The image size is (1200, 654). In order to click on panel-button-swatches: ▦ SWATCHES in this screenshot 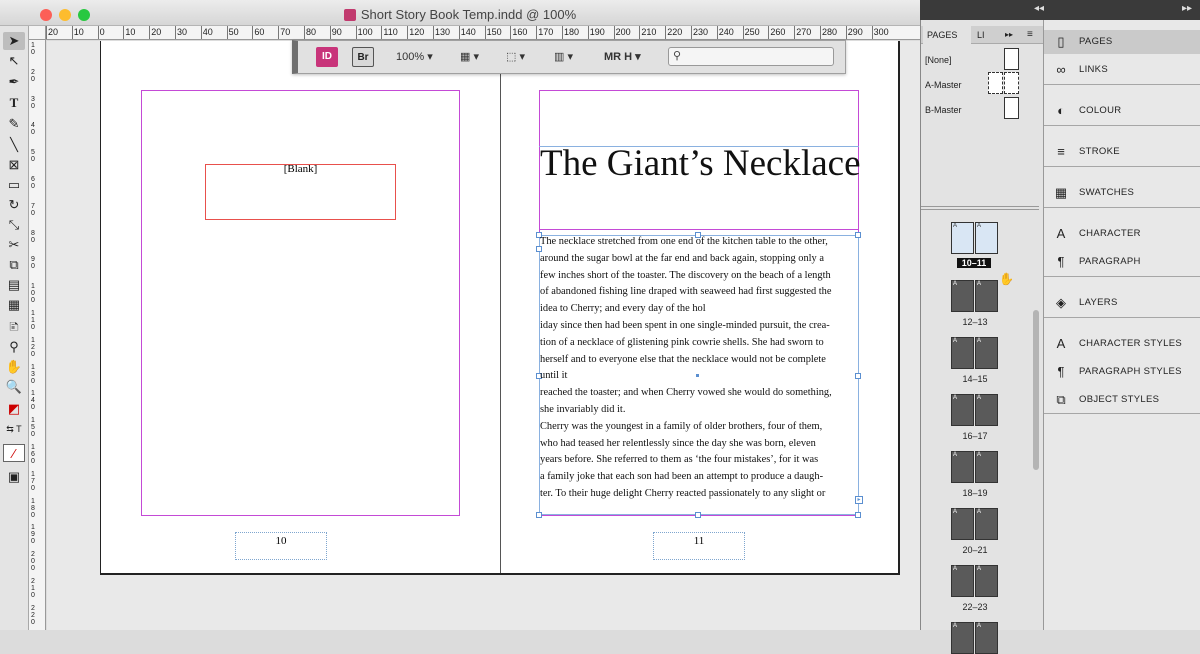, I will do `click(1122, 193)`.